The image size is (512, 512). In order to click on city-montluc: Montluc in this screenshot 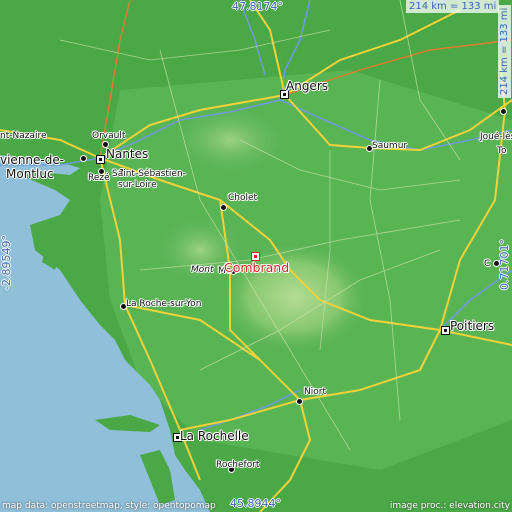, I will do `click(30, 174)`.